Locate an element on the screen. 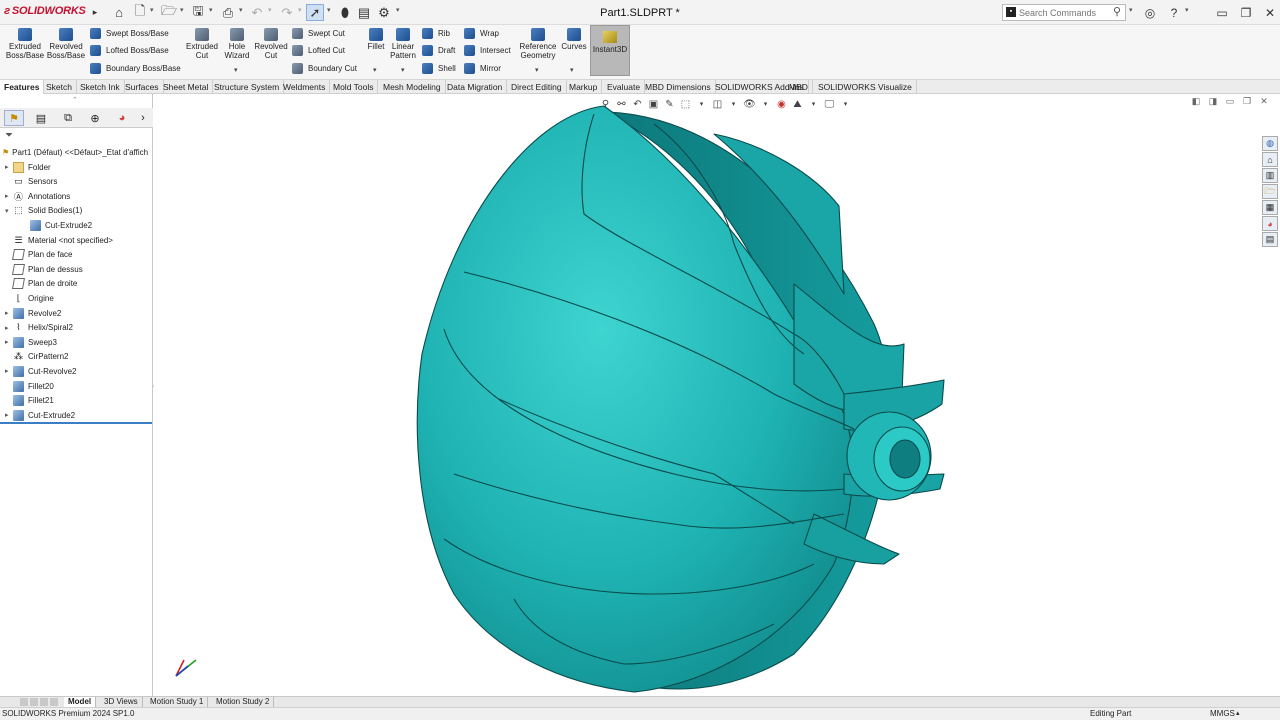 Image resolution: width=1280 pixels, height=720 pixels. tree-item: ▭ Sensors is located at coordinates (76, 182).